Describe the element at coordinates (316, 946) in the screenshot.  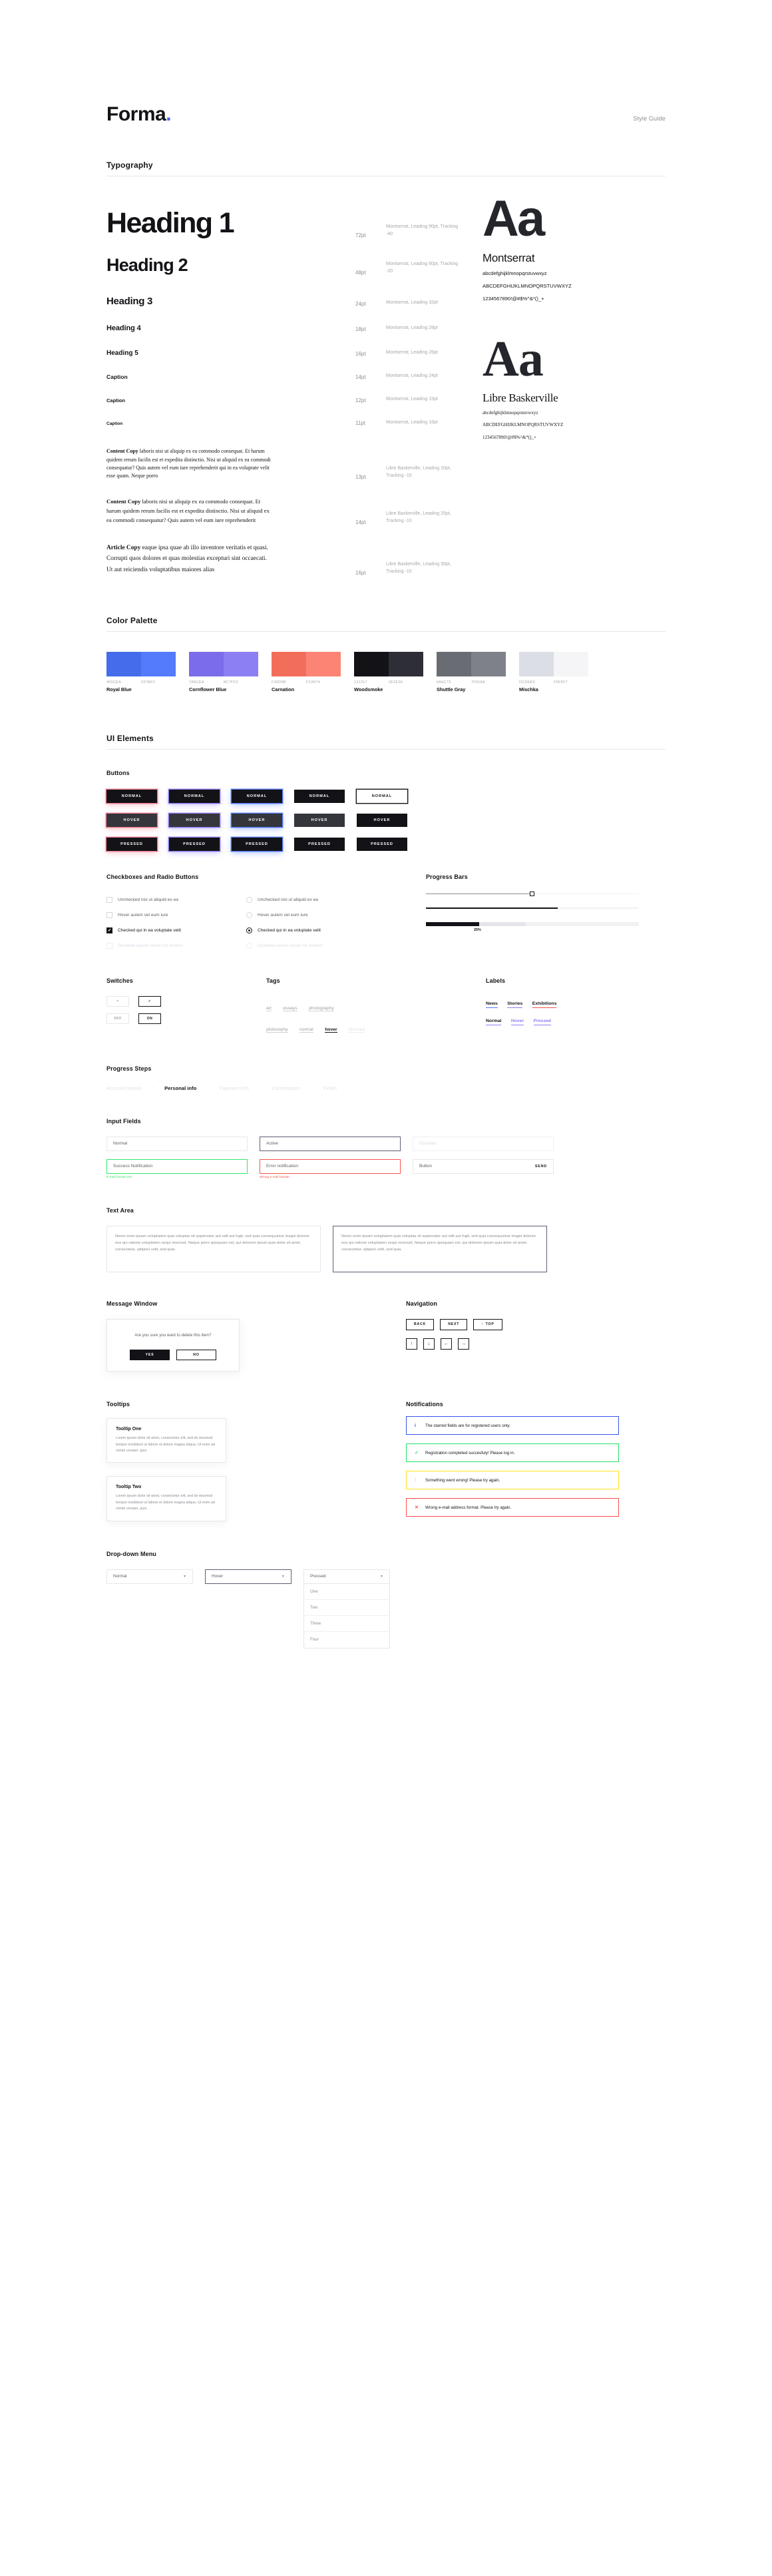
I see `radio-disabled: Disabled earum rerum hic tenetur` at that location.